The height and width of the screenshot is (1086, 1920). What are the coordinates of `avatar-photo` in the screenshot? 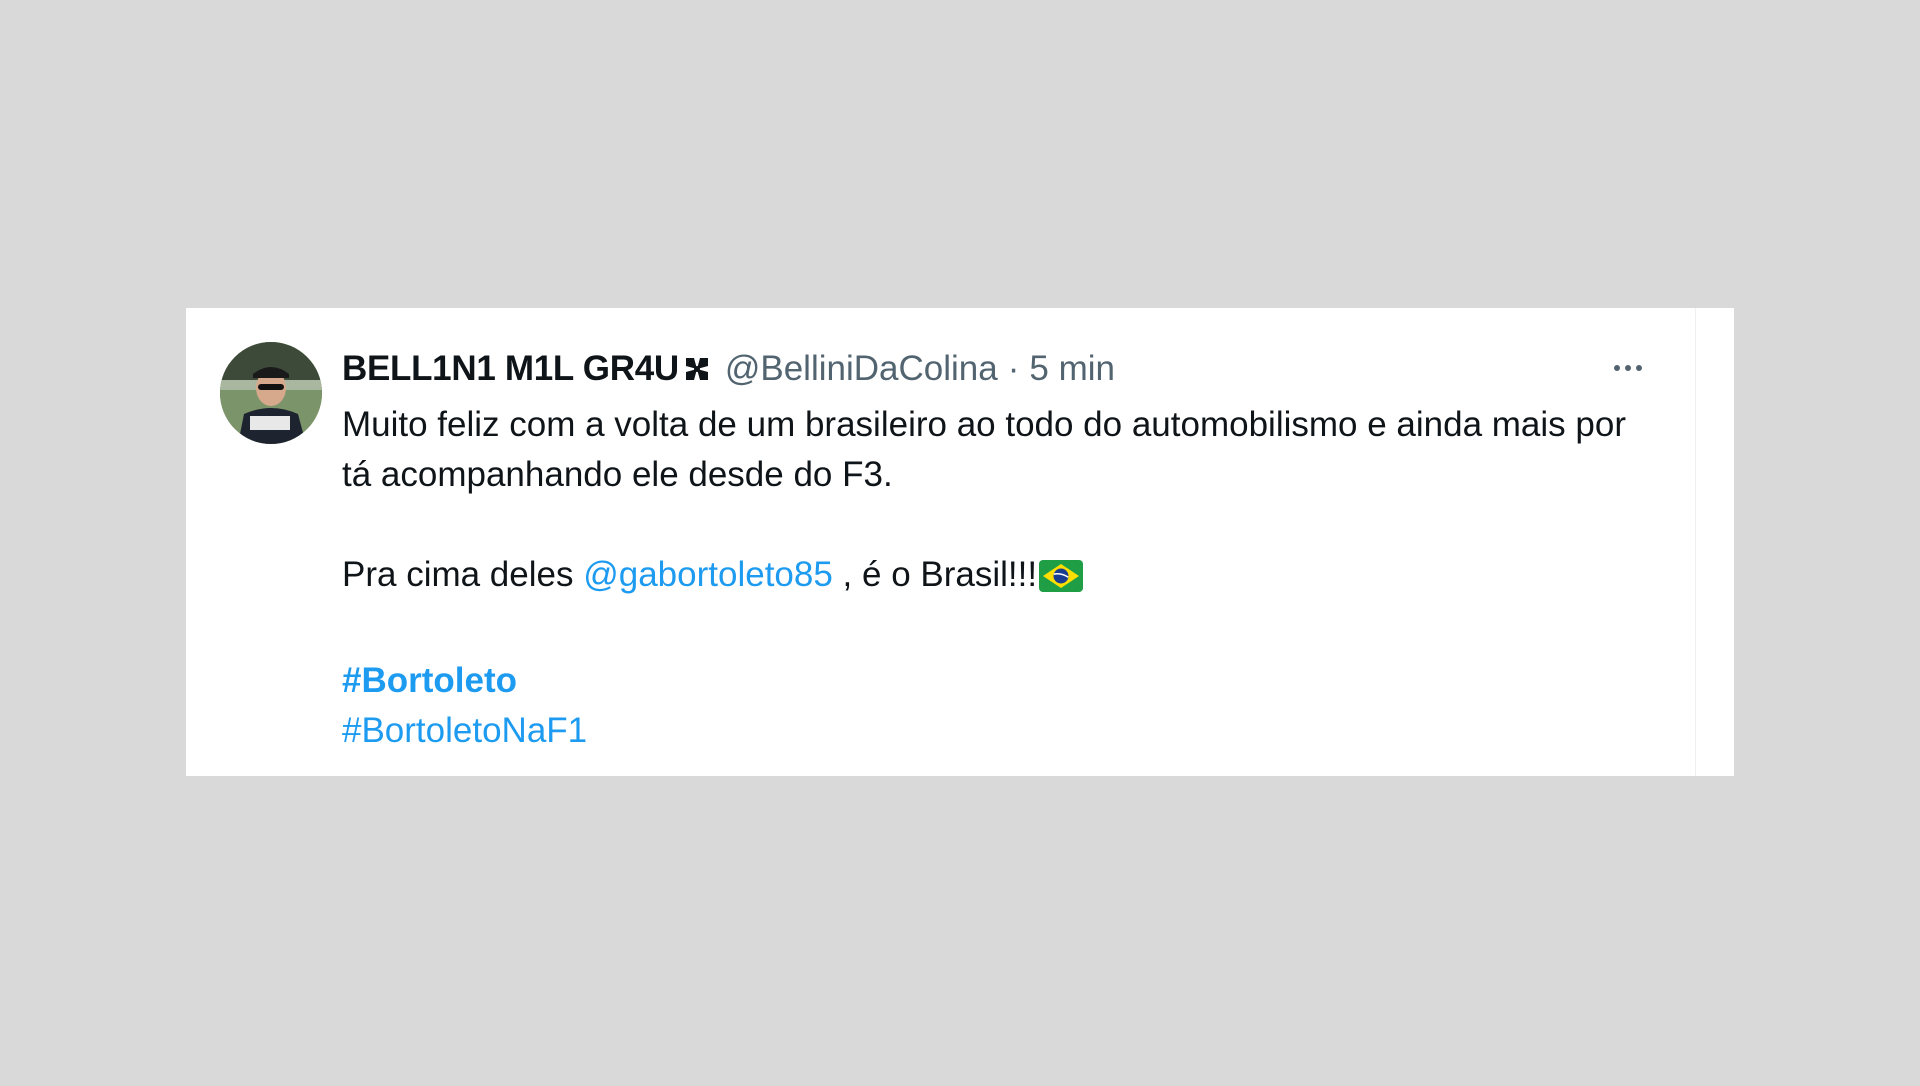 It's located at (271, 393).